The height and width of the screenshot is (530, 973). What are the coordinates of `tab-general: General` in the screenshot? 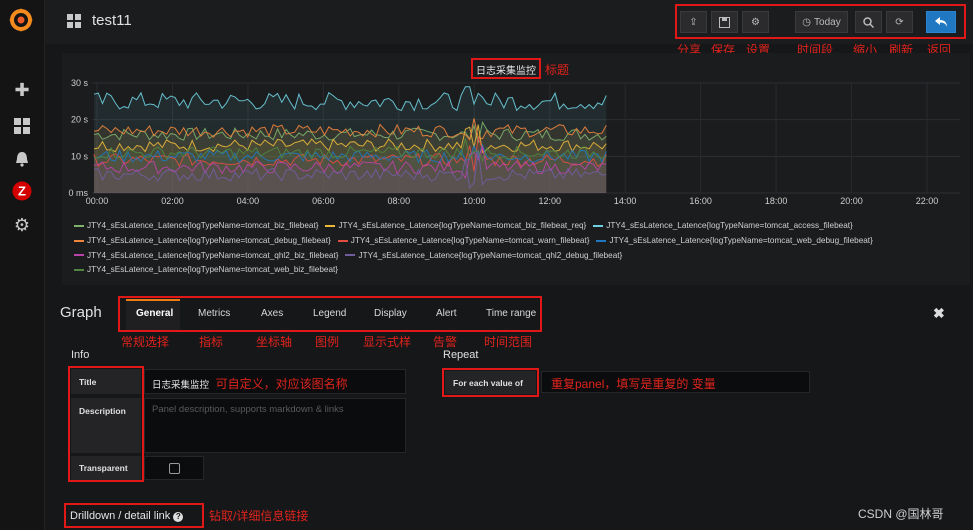 It's located at (154, 313).